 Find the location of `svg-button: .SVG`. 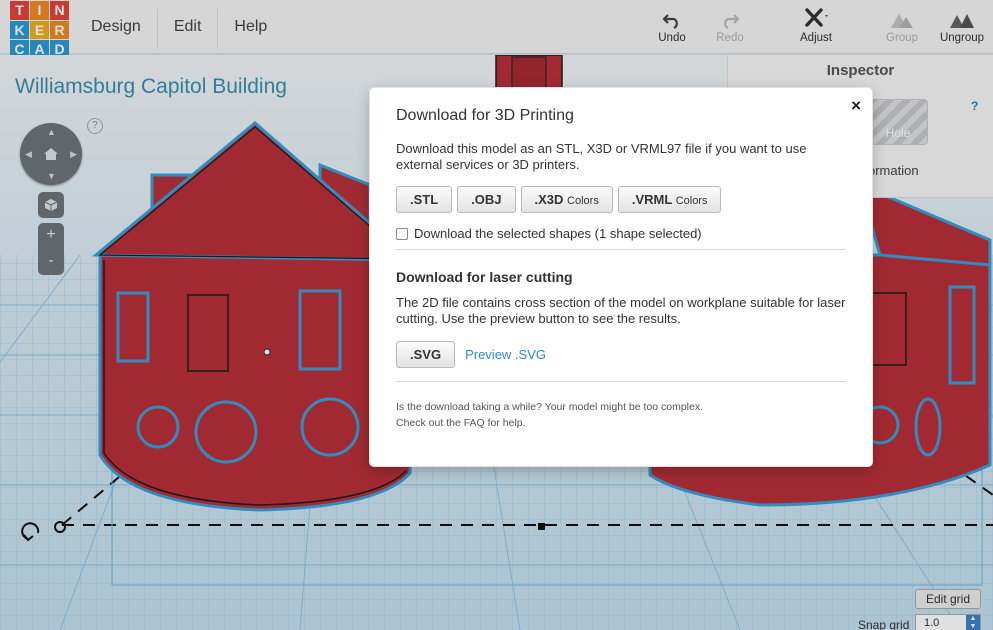

svg-button: .SVG is located at coordinates (426, 354).